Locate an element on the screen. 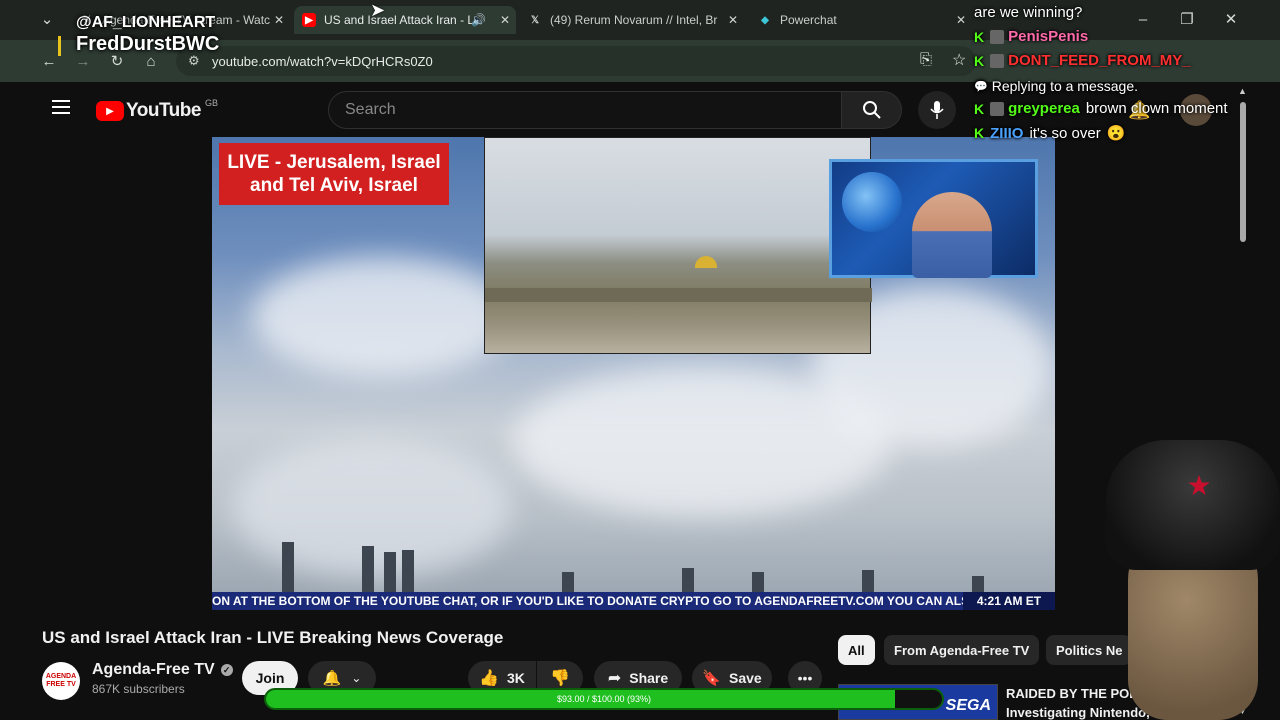 This screenshot has height=720, width=1280. youtube-icon: ▶ is located at coordinates (309, 20).